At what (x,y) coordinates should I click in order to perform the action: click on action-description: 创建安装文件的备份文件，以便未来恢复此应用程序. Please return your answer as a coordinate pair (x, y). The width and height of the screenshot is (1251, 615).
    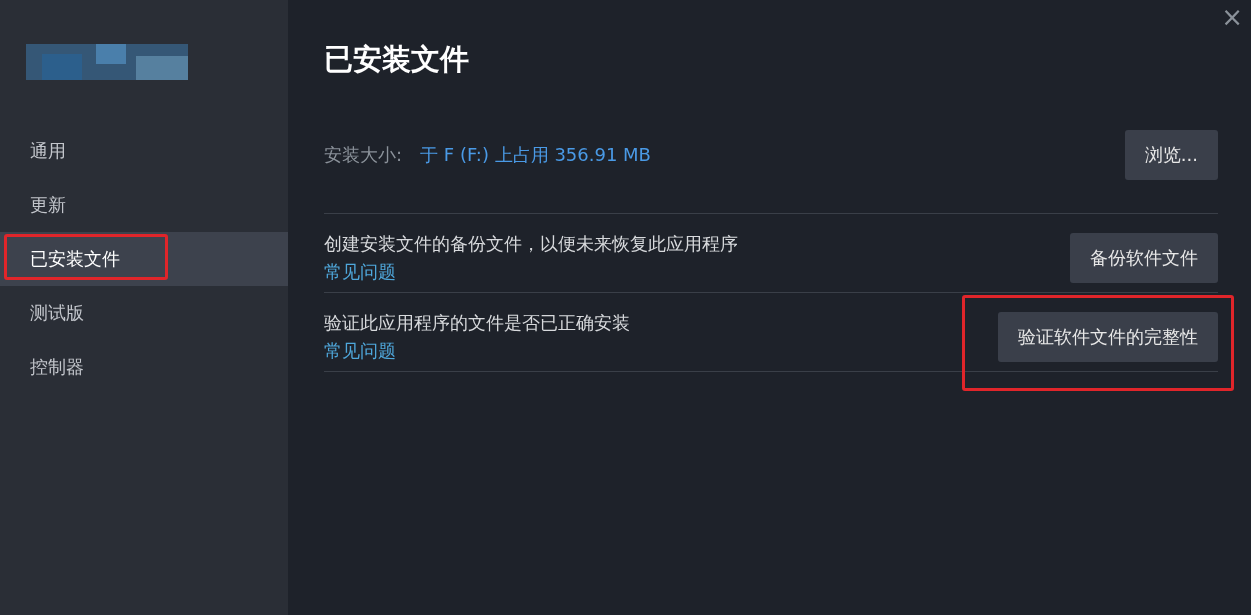
    Looking at the image, I should click on (531, 244).